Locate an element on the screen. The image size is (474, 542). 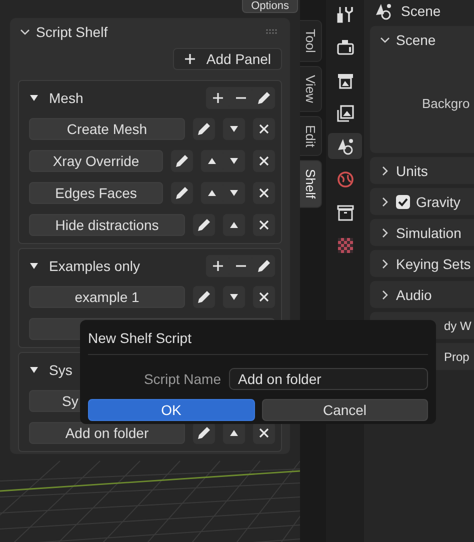
cancel-button: Cancel is located at coordinates (345, 410).